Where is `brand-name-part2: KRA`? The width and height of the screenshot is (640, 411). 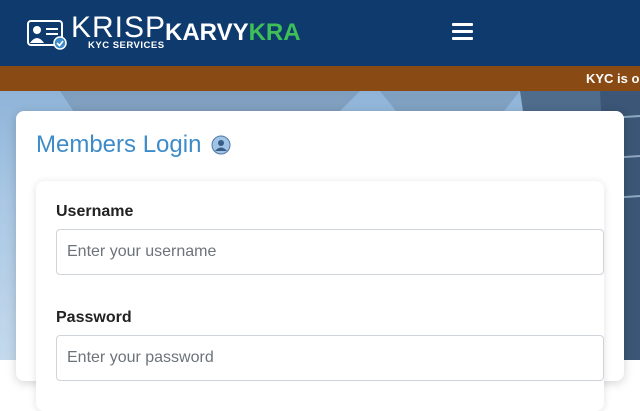 brand-name-part2: KRA is located at coordinates (274, 32).